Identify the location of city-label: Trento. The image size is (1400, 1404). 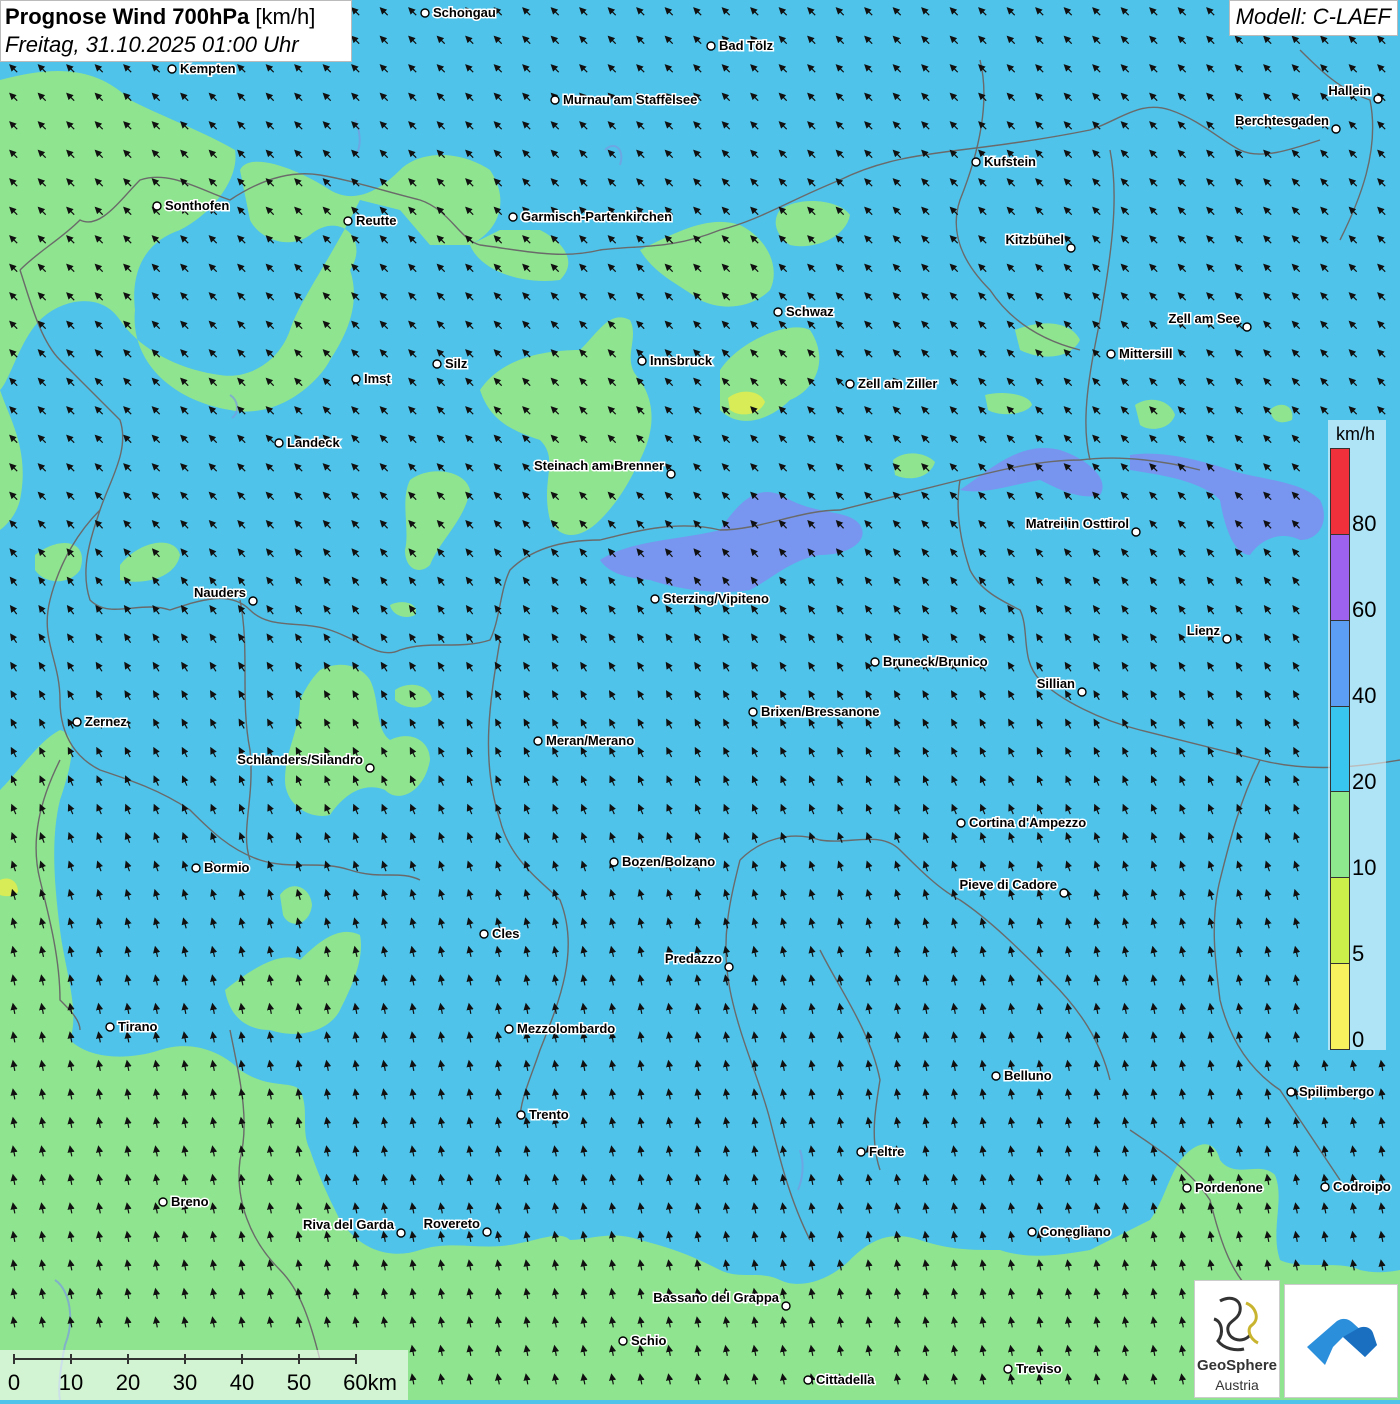
(549, 1114).